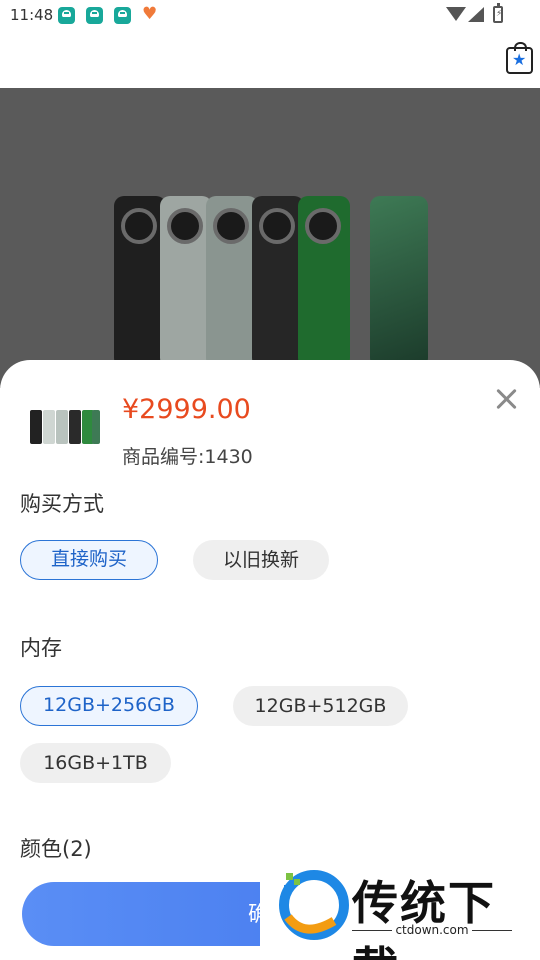 Image resolution: width=540 pixels, height=960 pixels. I want to click on top-bar: ★, so click(270, 60).